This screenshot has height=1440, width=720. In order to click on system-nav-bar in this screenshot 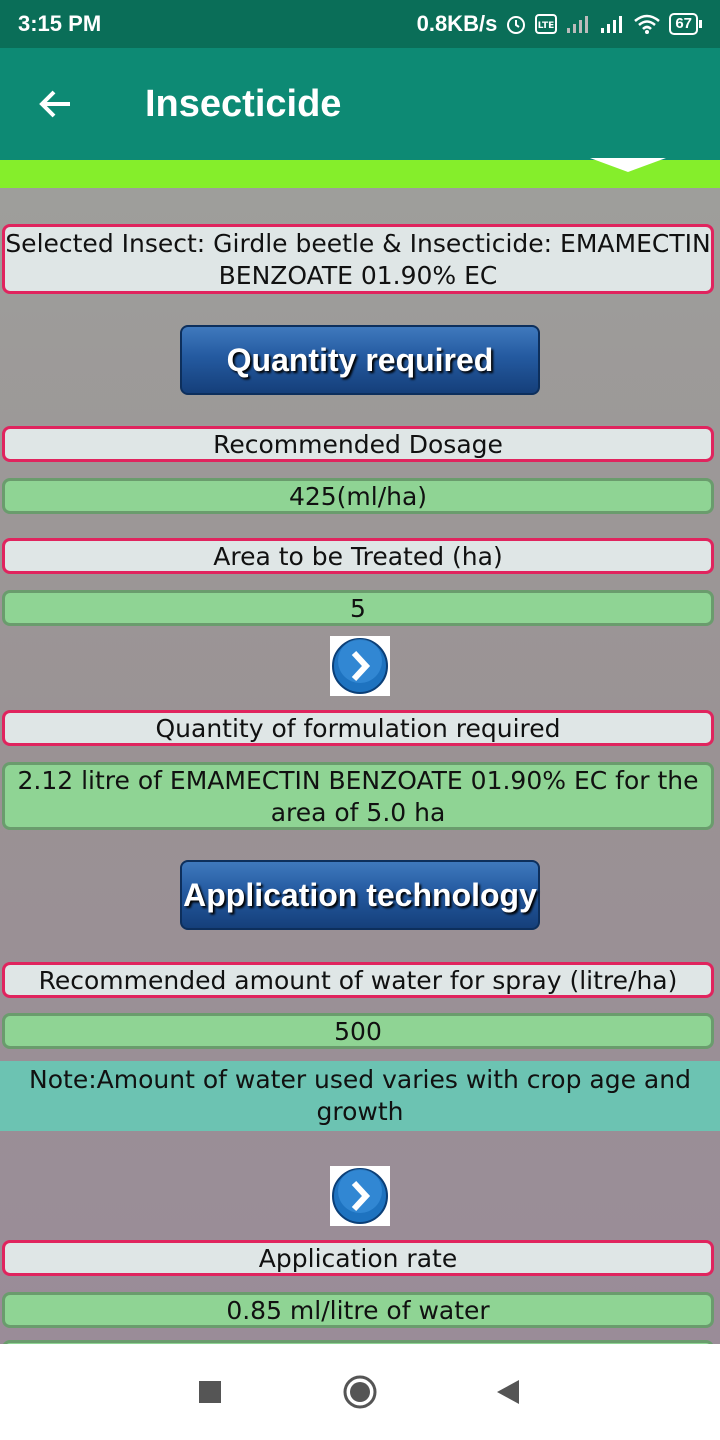, I will do `click(360, 1392)`.